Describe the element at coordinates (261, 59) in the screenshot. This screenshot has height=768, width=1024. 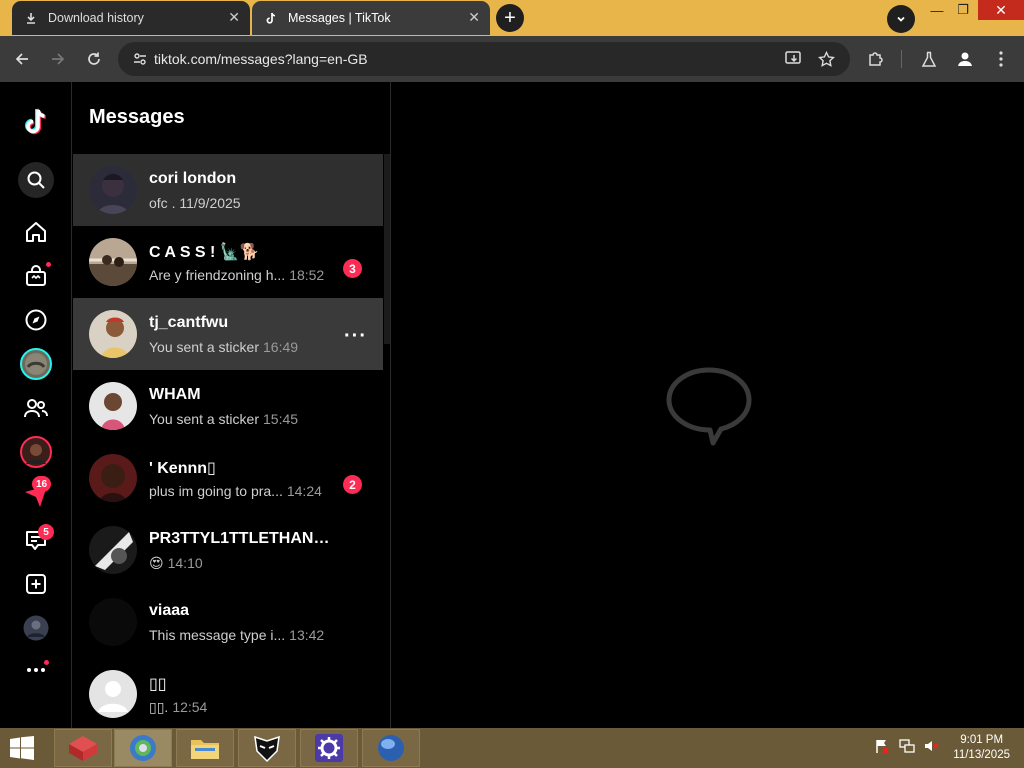
I see `url-text: tiktok.com/messages?lang=en-GB` at that location.